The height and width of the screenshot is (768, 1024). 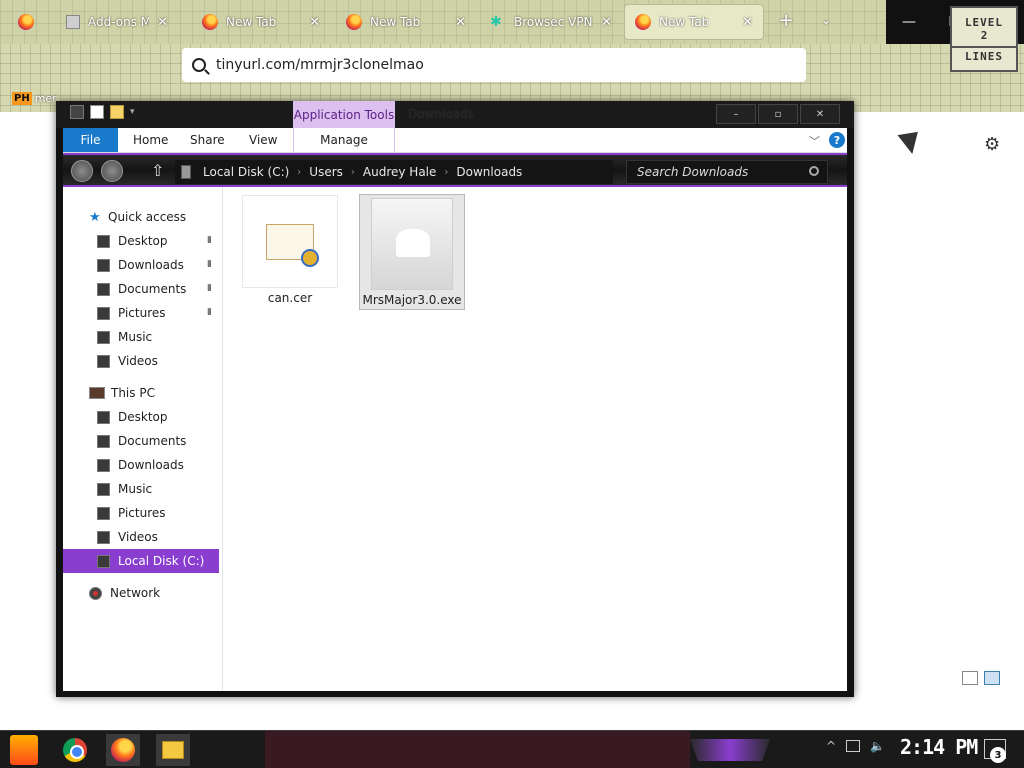 What do you see at coordinates (82, 171) in the screenshot?
I see `back-button` at bounding box center [82, 171].